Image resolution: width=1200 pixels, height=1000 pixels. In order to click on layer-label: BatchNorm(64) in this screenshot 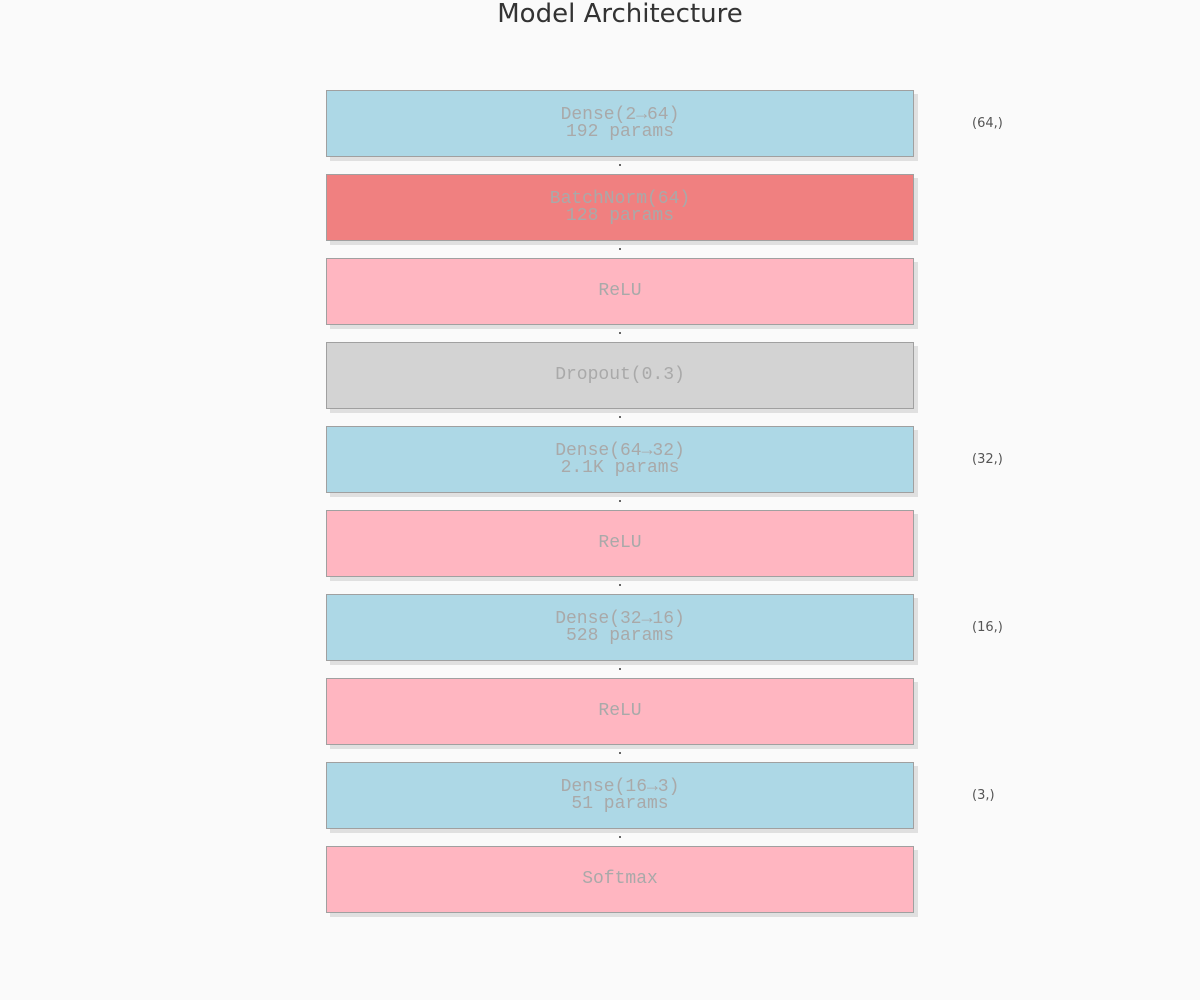, I will do `click(620, 198)`.